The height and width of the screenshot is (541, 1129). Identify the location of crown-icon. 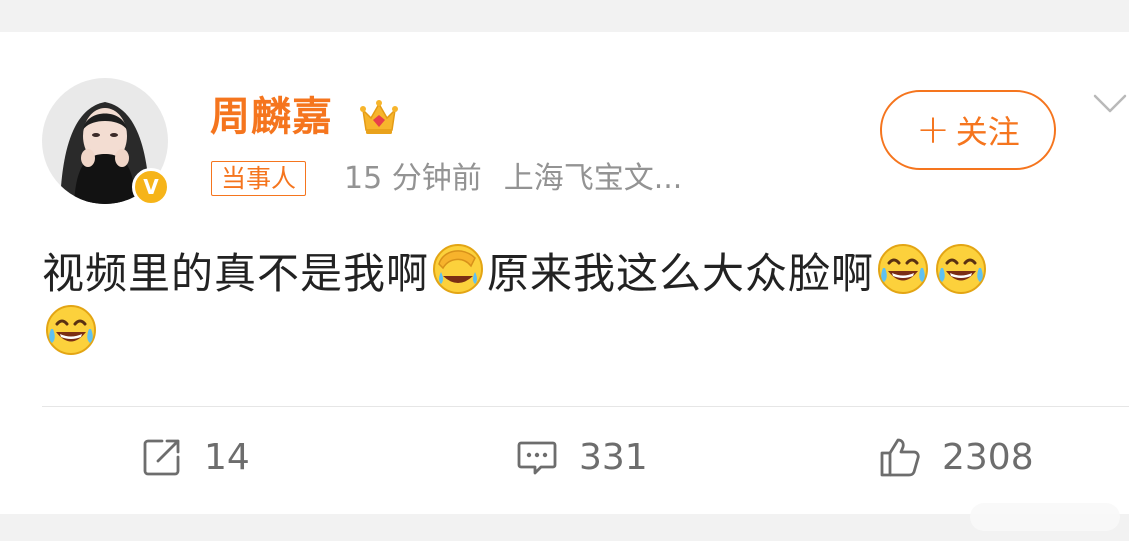
(379, 117).